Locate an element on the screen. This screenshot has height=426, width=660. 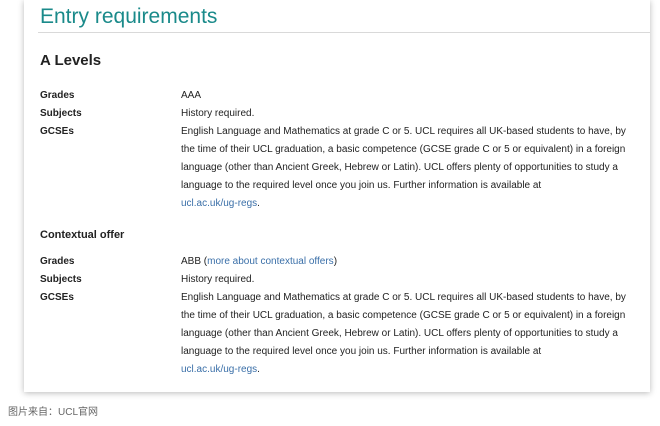
contextual-subjects-value: History required. is located at coordinates (218, 279).